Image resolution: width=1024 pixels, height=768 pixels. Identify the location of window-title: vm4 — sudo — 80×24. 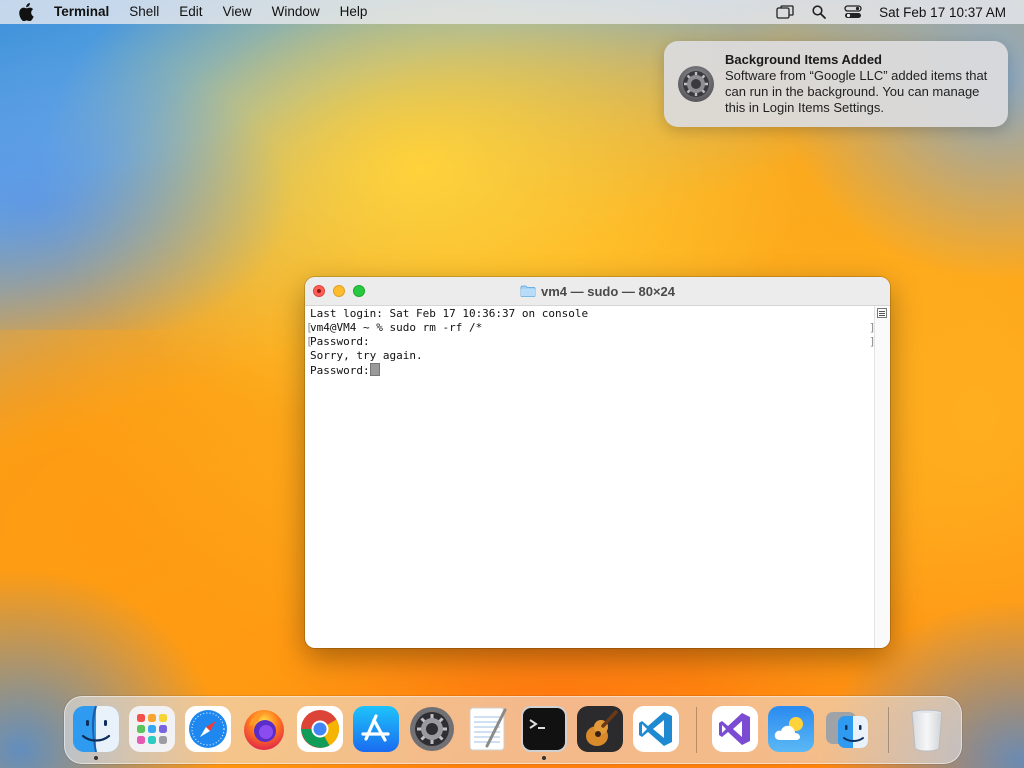
(608, 291).